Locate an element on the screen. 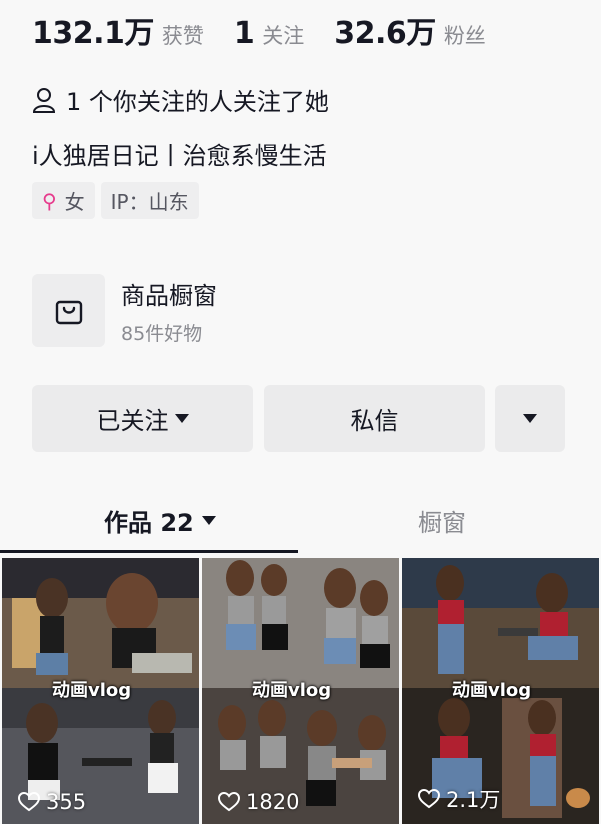 The image size is (601, 824). video-thumbnail: 动画vlog 355 is located at coordinates (100, 691).